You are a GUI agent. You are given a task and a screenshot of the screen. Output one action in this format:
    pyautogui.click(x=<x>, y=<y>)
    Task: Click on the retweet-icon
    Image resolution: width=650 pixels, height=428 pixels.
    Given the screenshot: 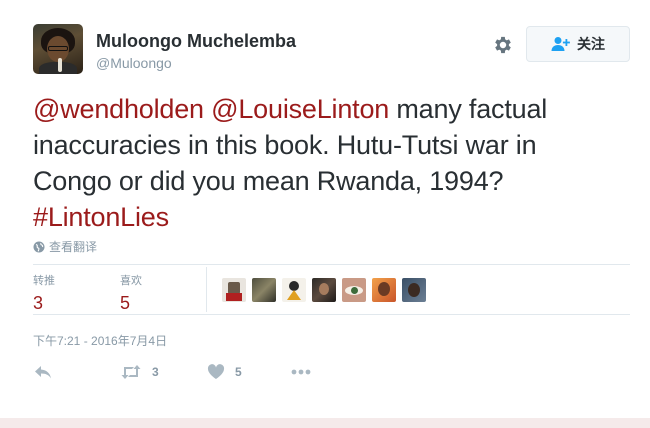 What is the action you would take?
    pyautogui.click(x=131, y=372)
    